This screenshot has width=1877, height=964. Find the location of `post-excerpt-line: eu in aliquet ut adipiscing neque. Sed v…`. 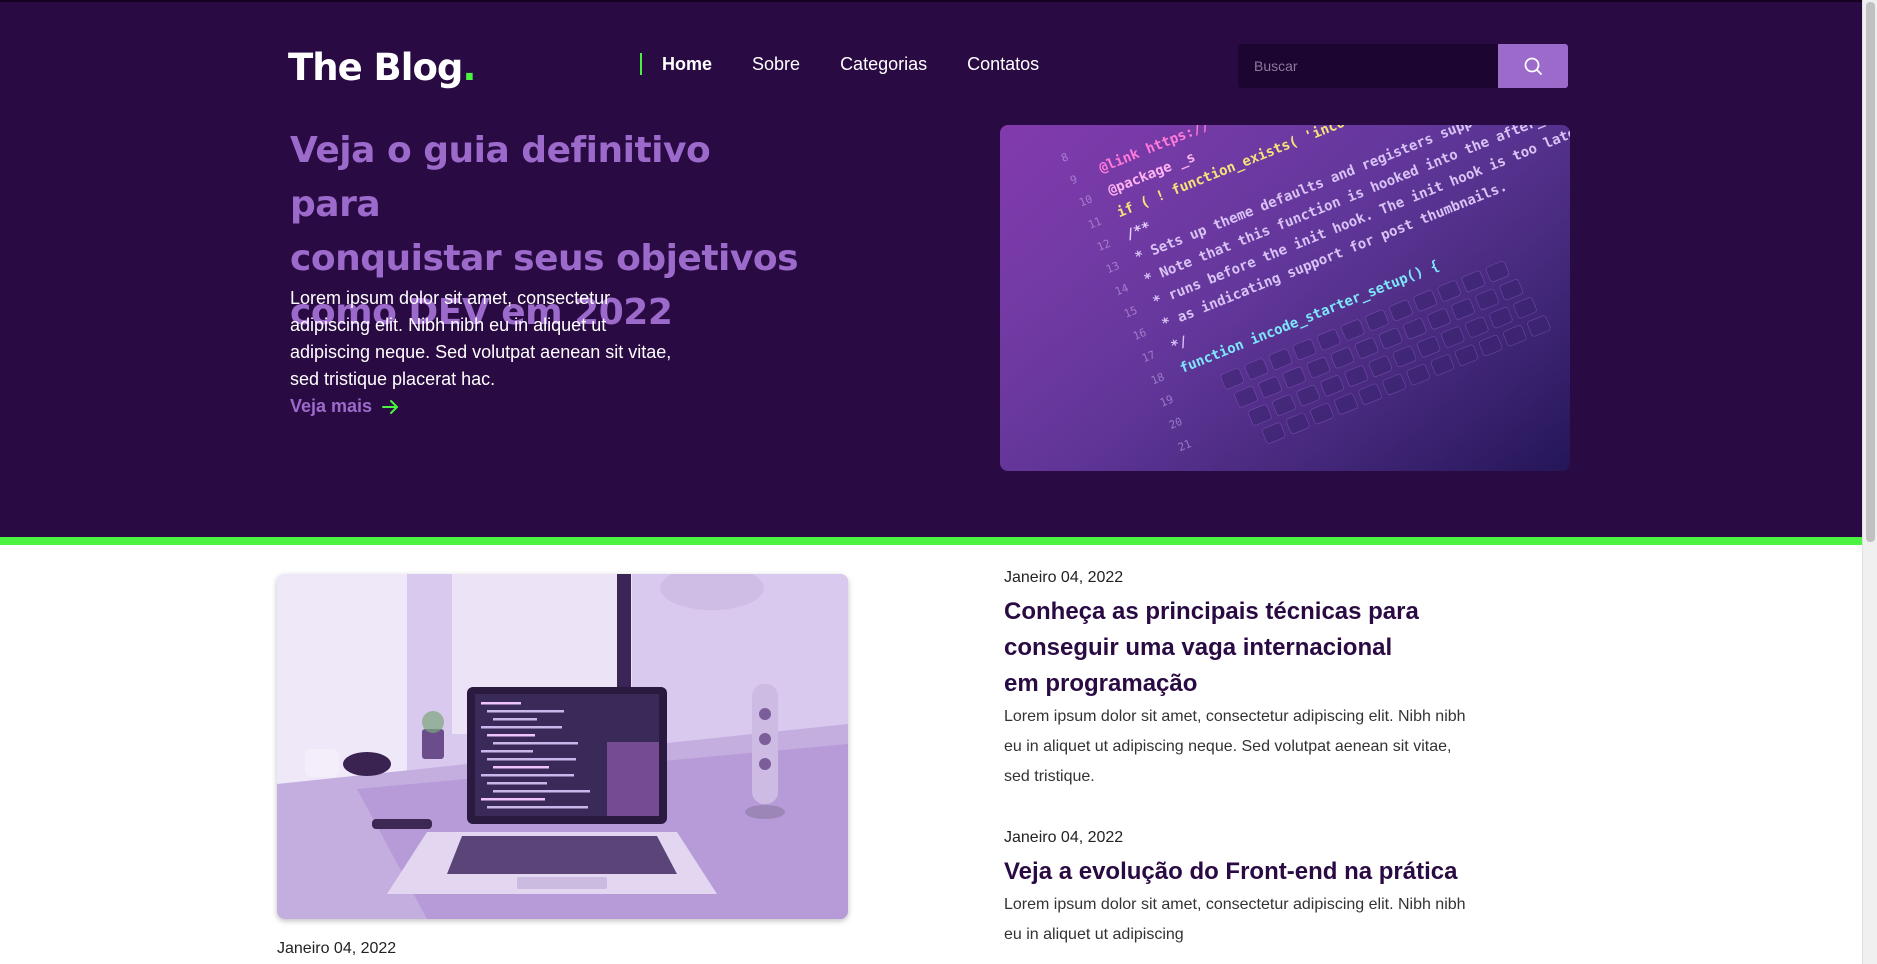

post-excerpt-line: eu in aliquet ut adipiscing neque. Sed v… is located at coordinates (1228, 746).